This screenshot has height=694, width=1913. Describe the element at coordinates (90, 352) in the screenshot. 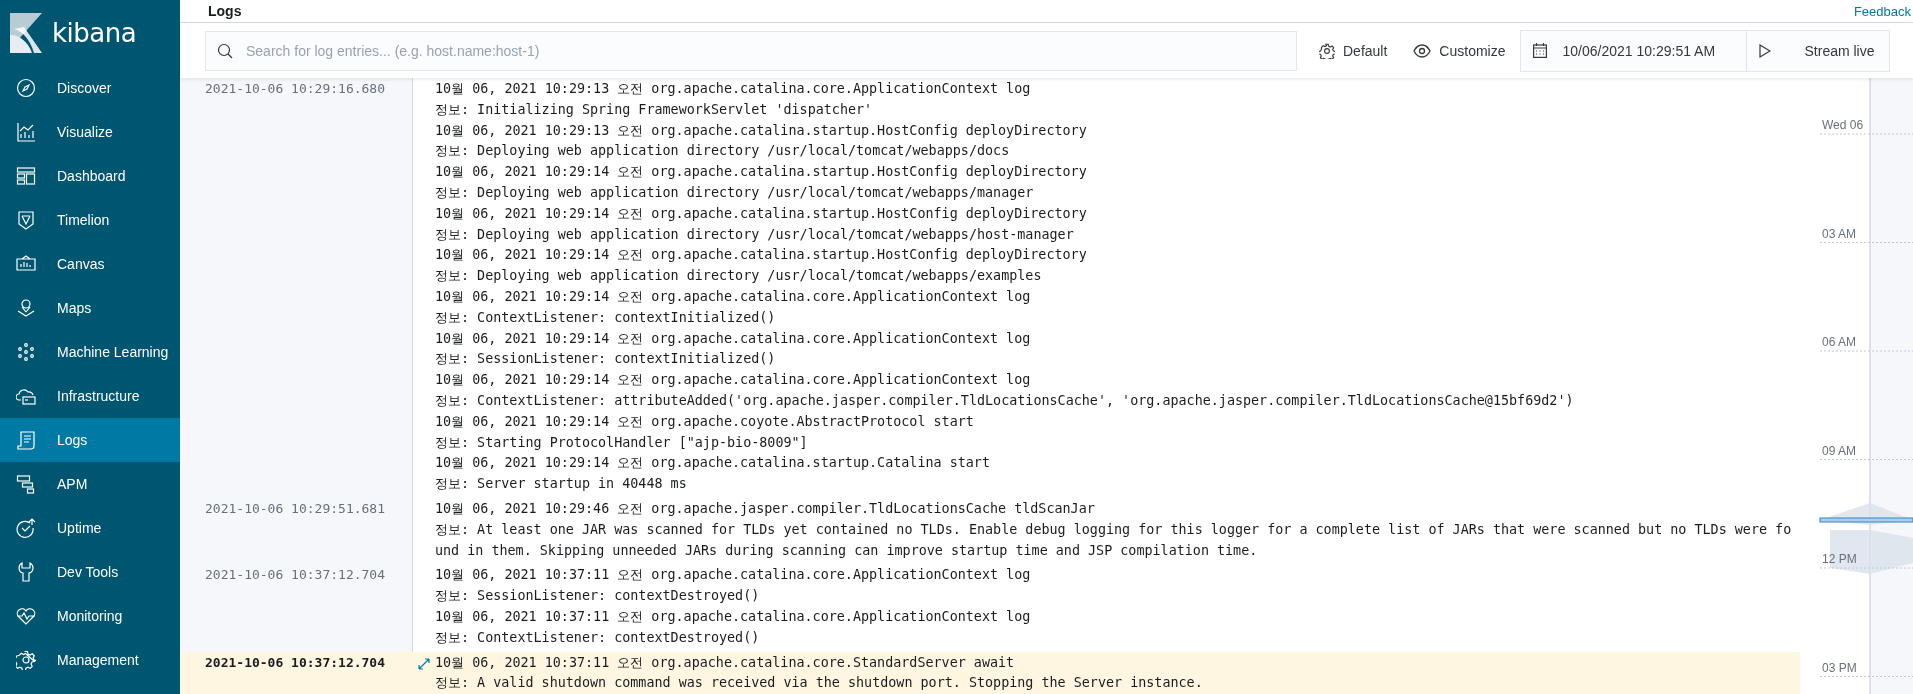

I see `nav-item: Machine Learning` at that location.